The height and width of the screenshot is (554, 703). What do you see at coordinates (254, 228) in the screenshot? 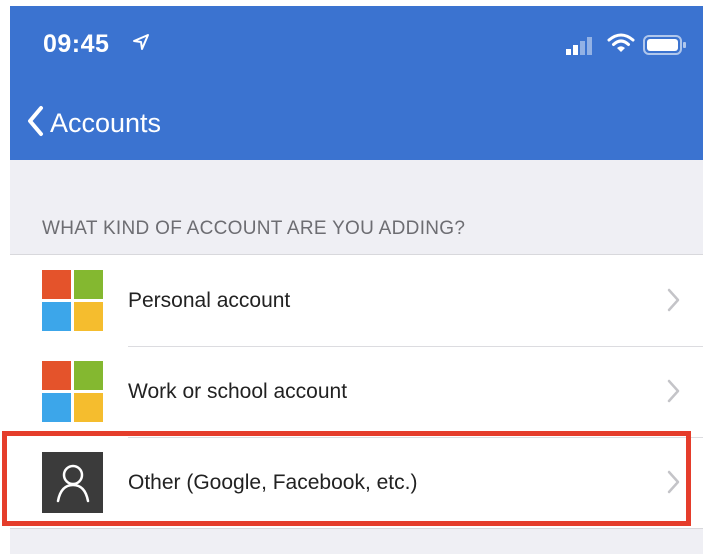
I see `section-header: WHAT KIND OF ACCOUNT ARE YOU ADDING?` at bounding box center [254, 228].